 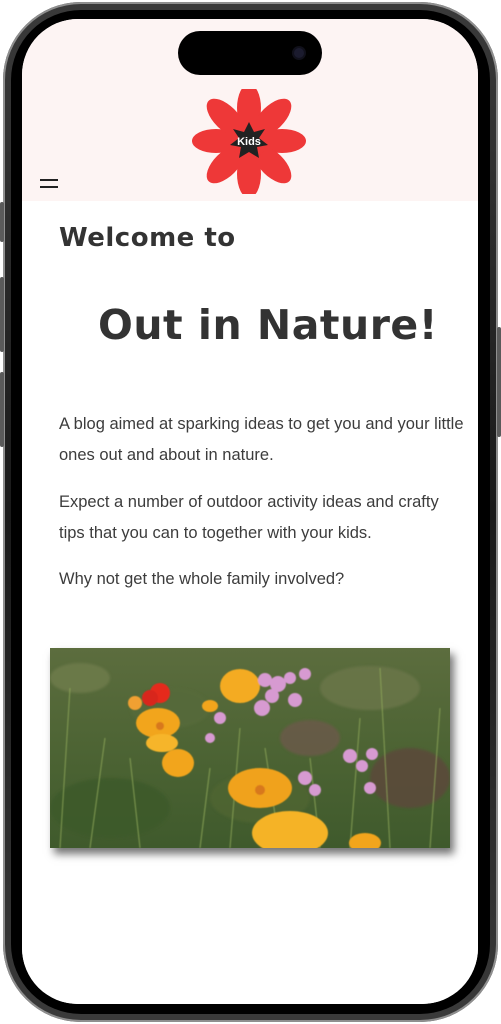 I want to click on welcome-heading: Welcome to, so click(x=147, y=238).